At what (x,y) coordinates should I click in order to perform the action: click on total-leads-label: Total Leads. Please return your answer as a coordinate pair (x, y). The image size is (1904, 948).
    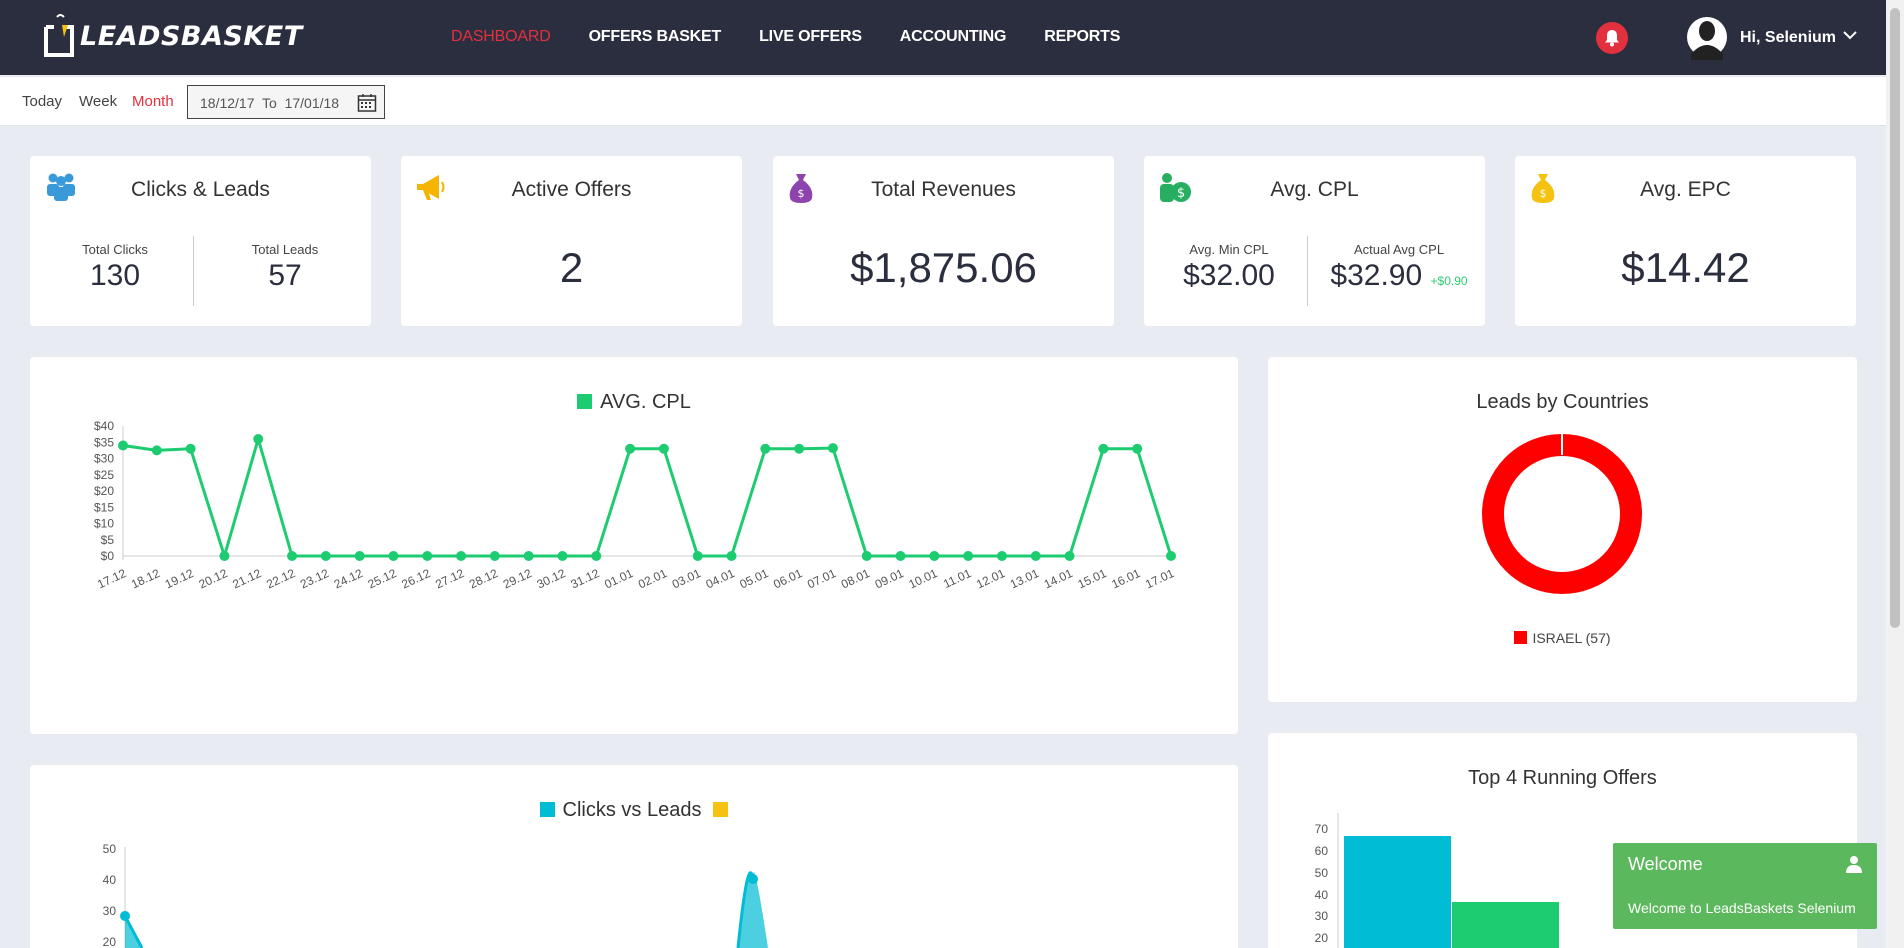
    Looking at the image, I should click on (285, 249).